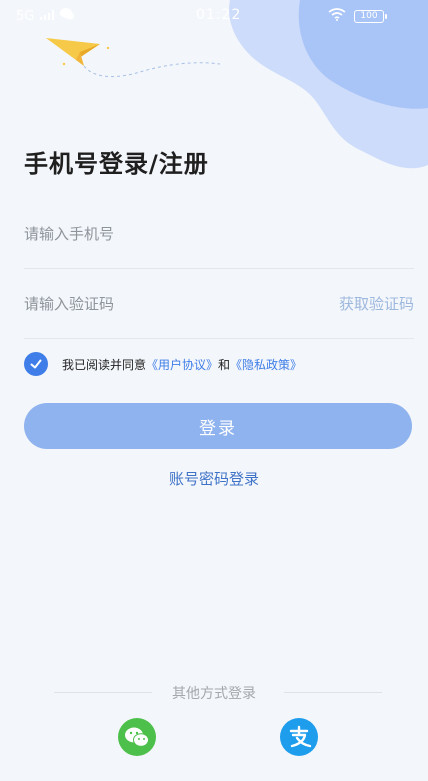 The width and height of the screenshot is (428, 781). I want to click on agreement-row: 我已阅读并同意《用户协议》和《隐私政策》, so click(163, 364).